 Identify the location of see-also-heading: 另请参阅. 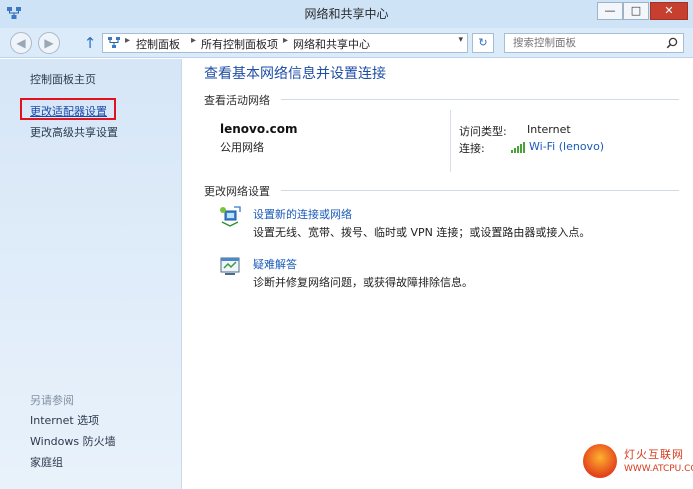
(52, 400).